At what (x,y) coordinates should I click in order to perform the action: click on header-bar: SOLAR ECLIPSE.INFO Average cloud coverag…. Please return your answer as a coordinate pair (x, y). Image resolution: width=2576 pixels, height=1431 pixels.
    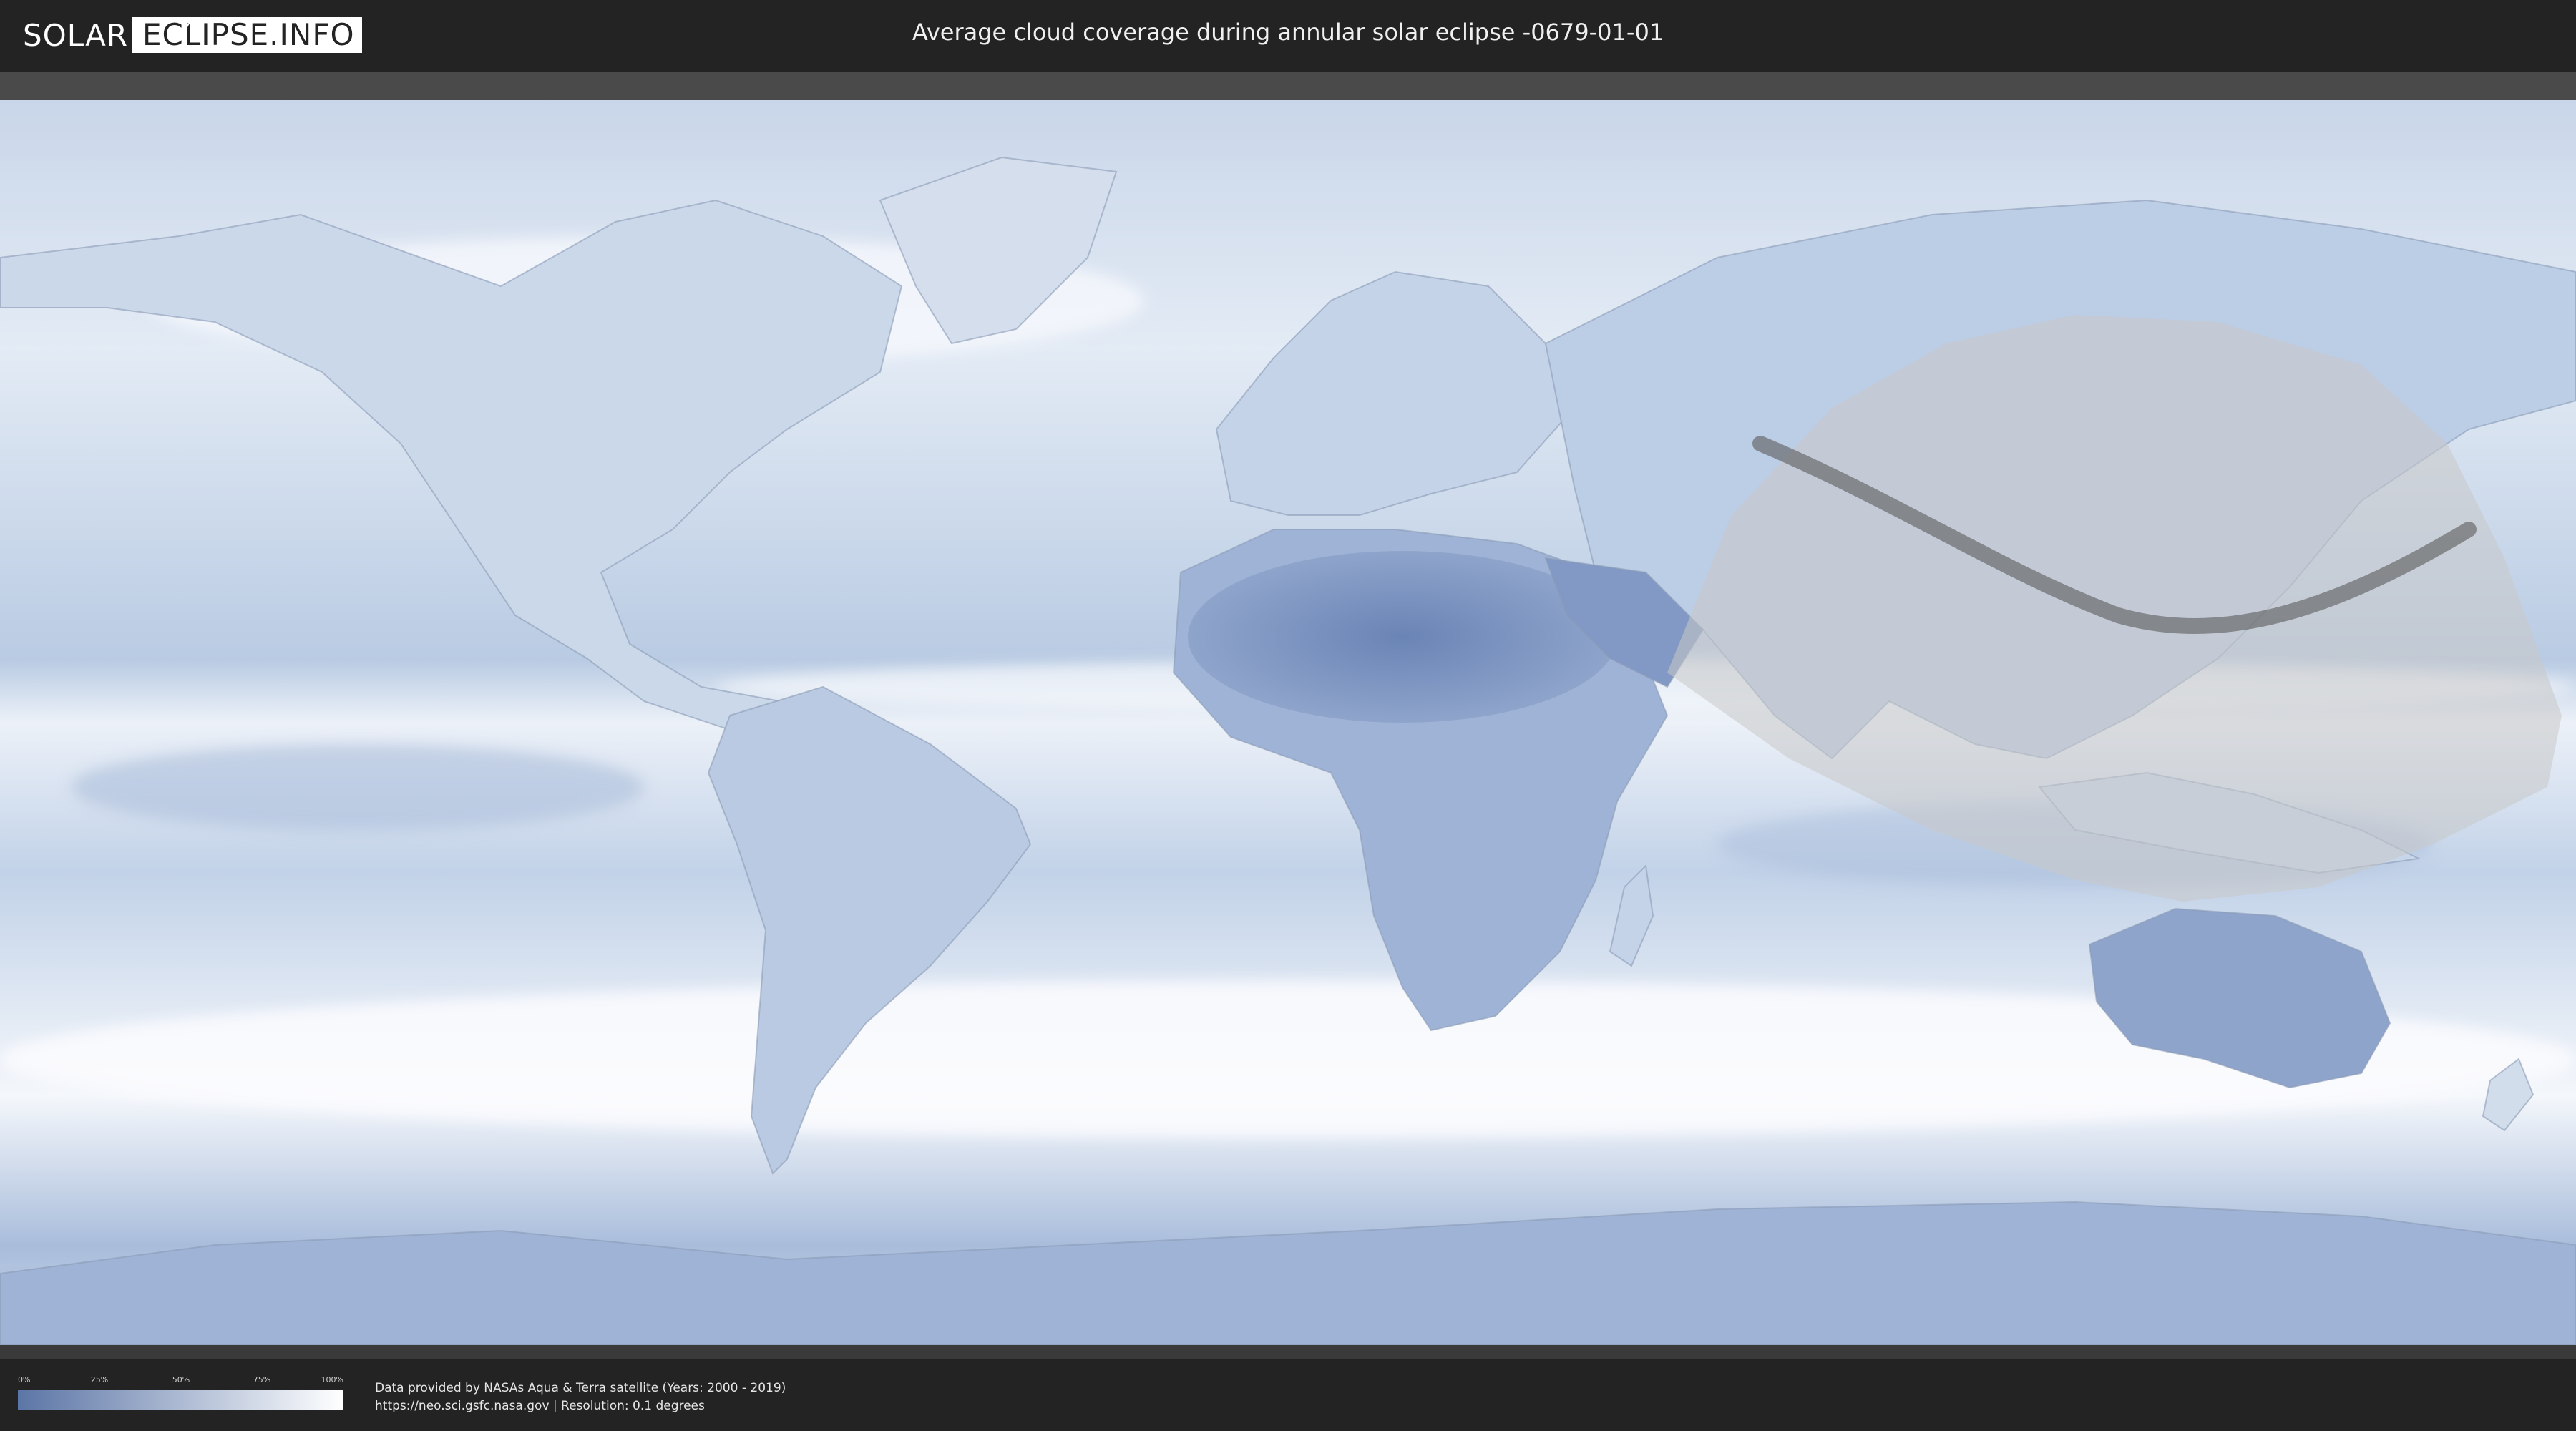
    Looking at the image, I should click on (1288, 36).